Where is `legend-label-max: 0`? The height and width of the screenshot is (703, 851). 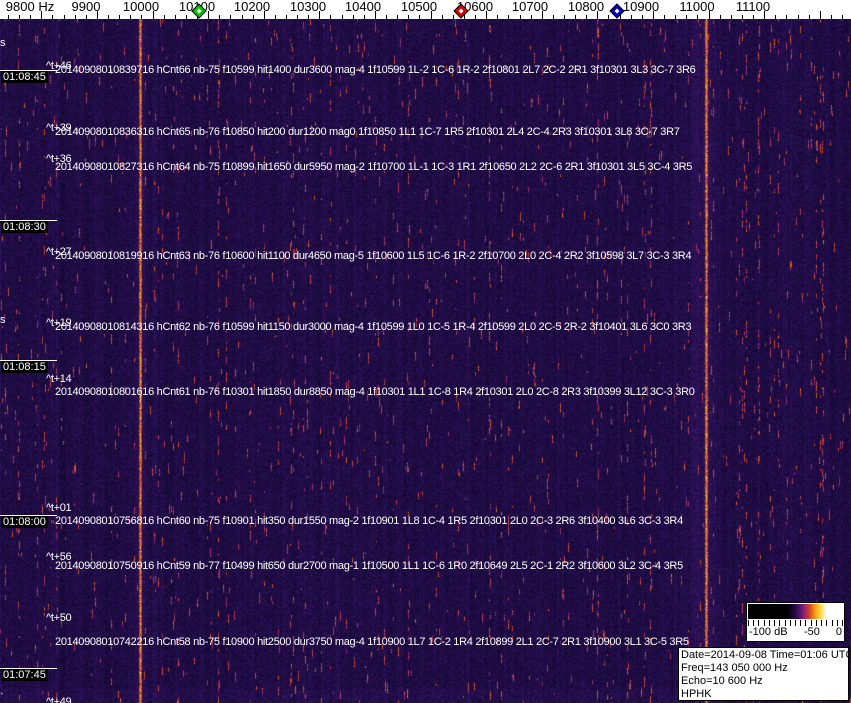 legend-label-max: 0 is located at coordinates (838, 632).